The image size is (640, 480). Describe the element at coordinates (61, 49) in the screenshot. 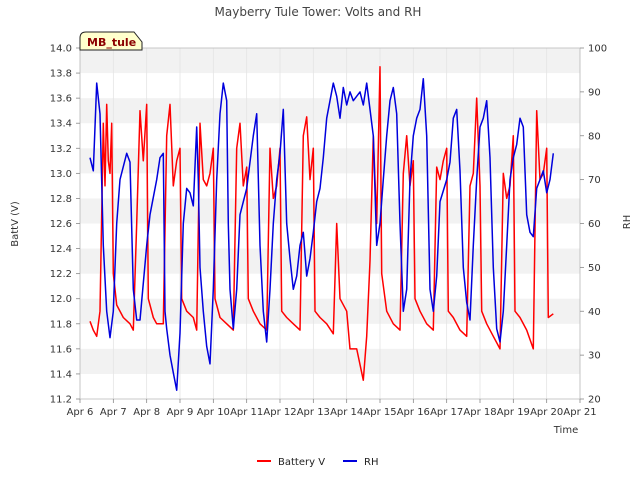

I see `y-tick-label-left: 14.0` at that location.